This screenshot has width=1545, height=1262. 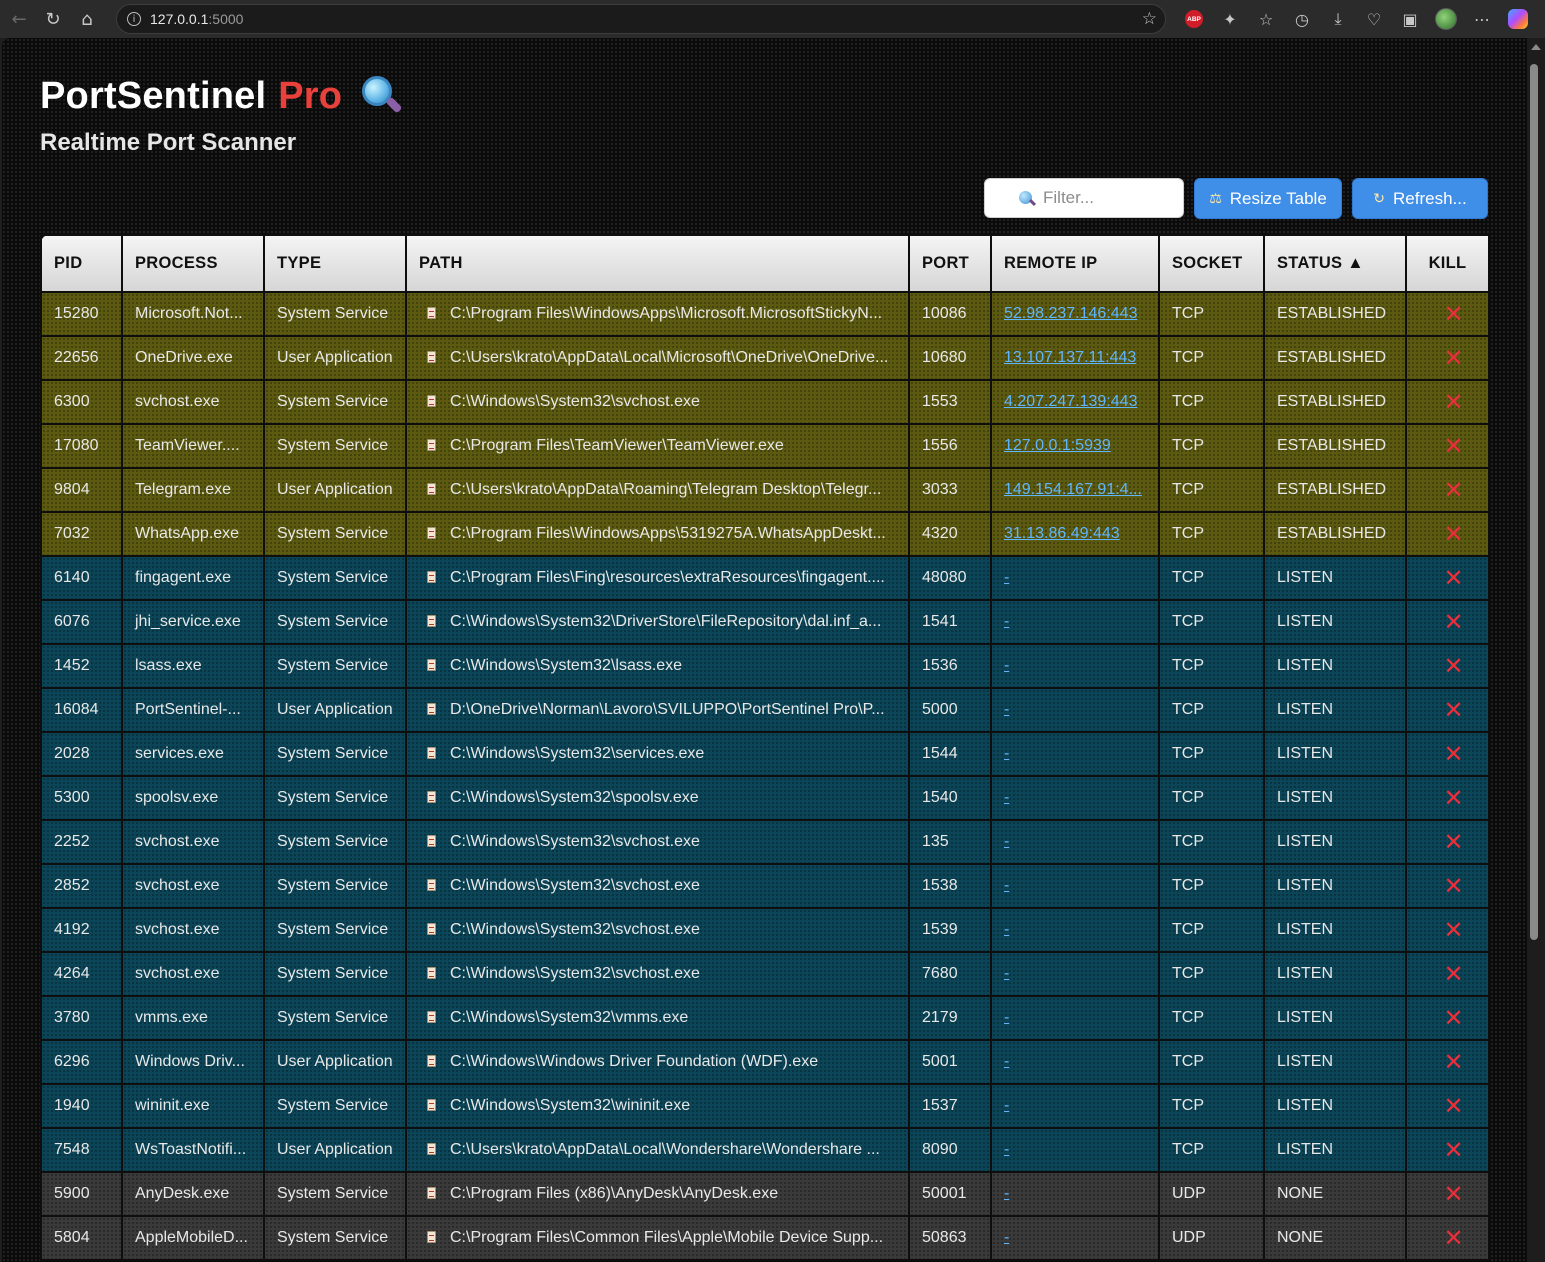 What do you see at coordinates (641, 19) in the screenshot?
I see `address-bar: i 127.0.0.1:5000 ☆` at bounding box center [641, 19].